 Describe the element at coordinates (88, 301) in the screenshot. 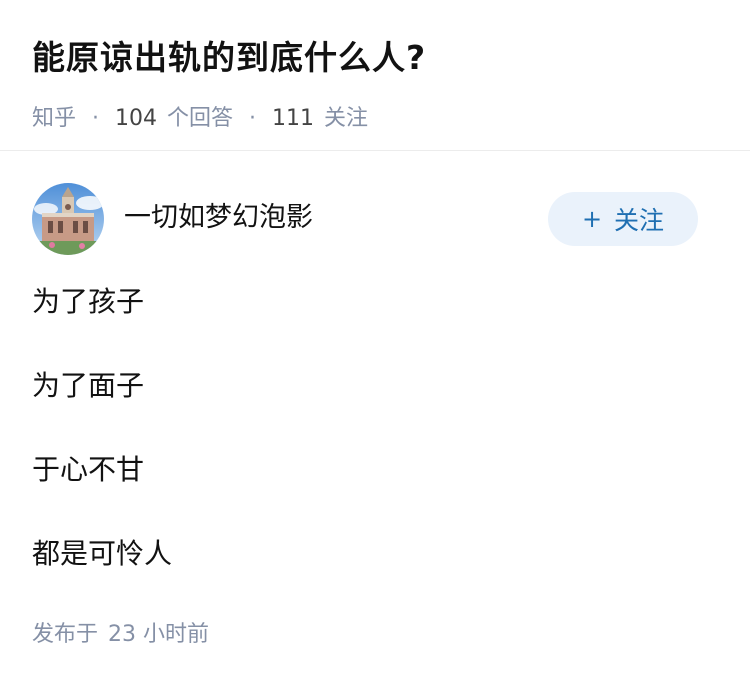

I see `answer-line: 为了孩子` at that location.